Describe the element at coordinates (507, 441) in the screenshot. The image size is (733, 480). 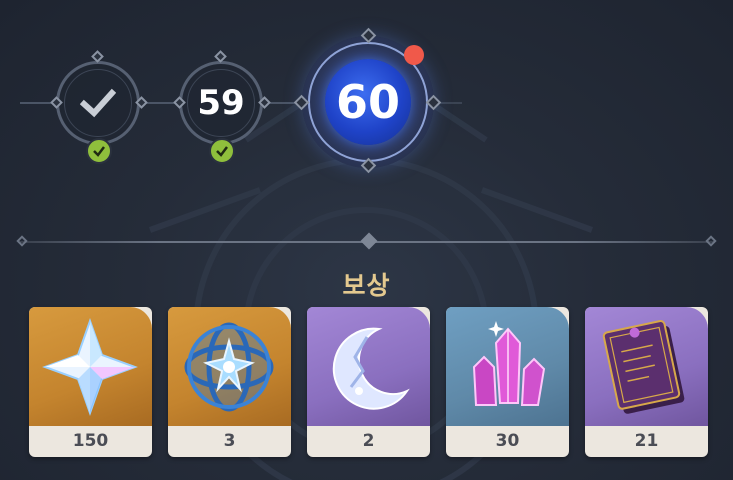
I see `reward-count: 30` at that location.